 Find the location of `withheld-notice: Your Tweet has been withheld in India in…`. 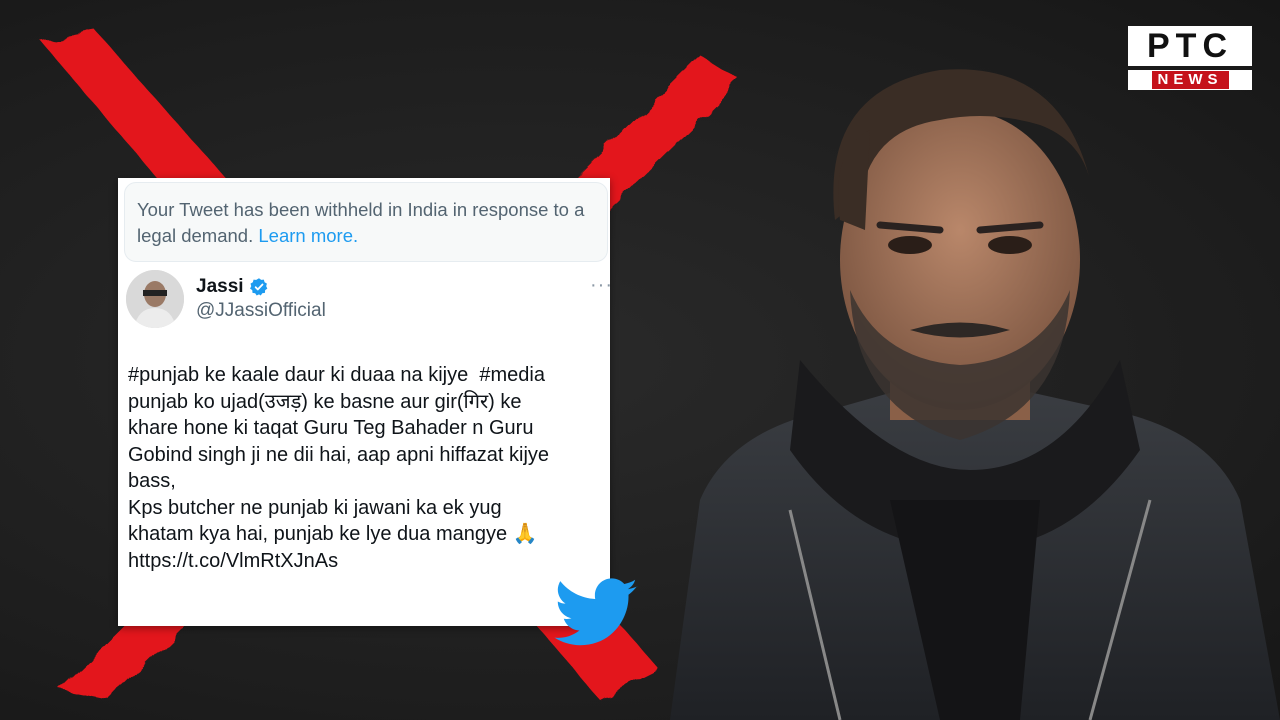

withheld-notice: Your Tweet has been withheld in India in… is located at coordinates (366, 222).